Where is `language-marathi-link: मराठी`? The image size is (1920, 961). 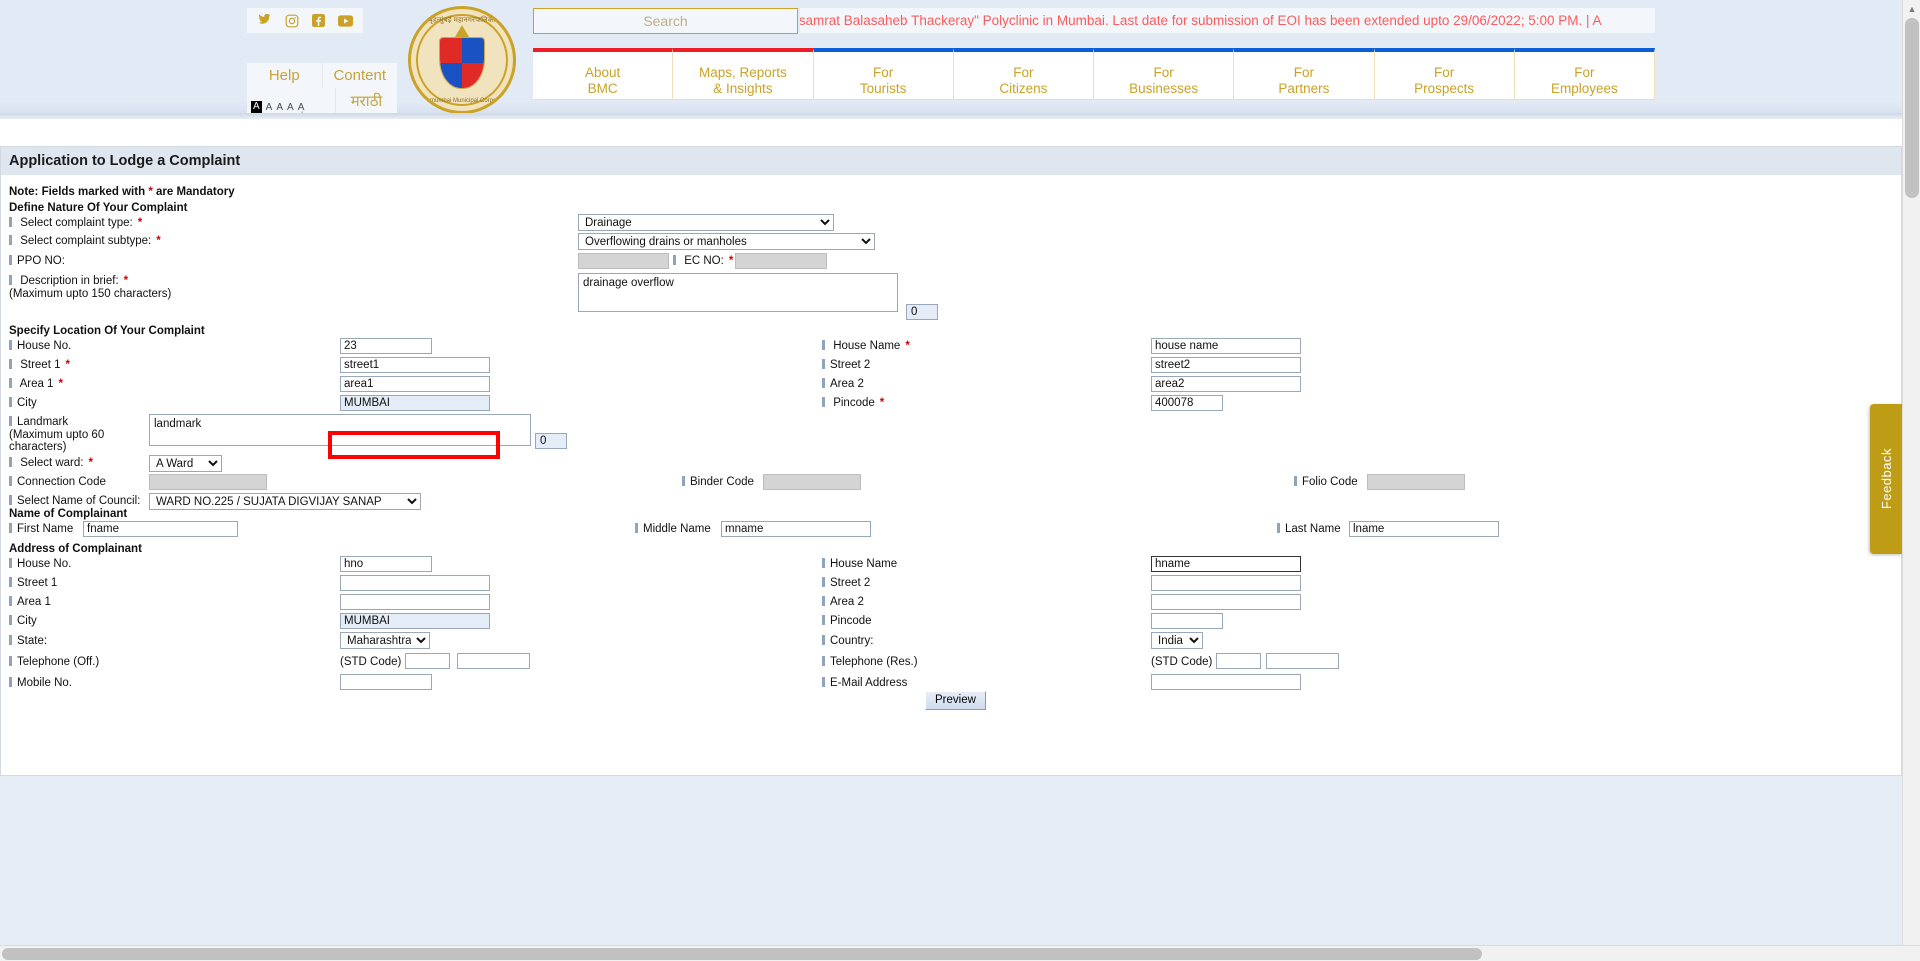
language-marathi-link: मराठी is located at coordinates (366, 101).